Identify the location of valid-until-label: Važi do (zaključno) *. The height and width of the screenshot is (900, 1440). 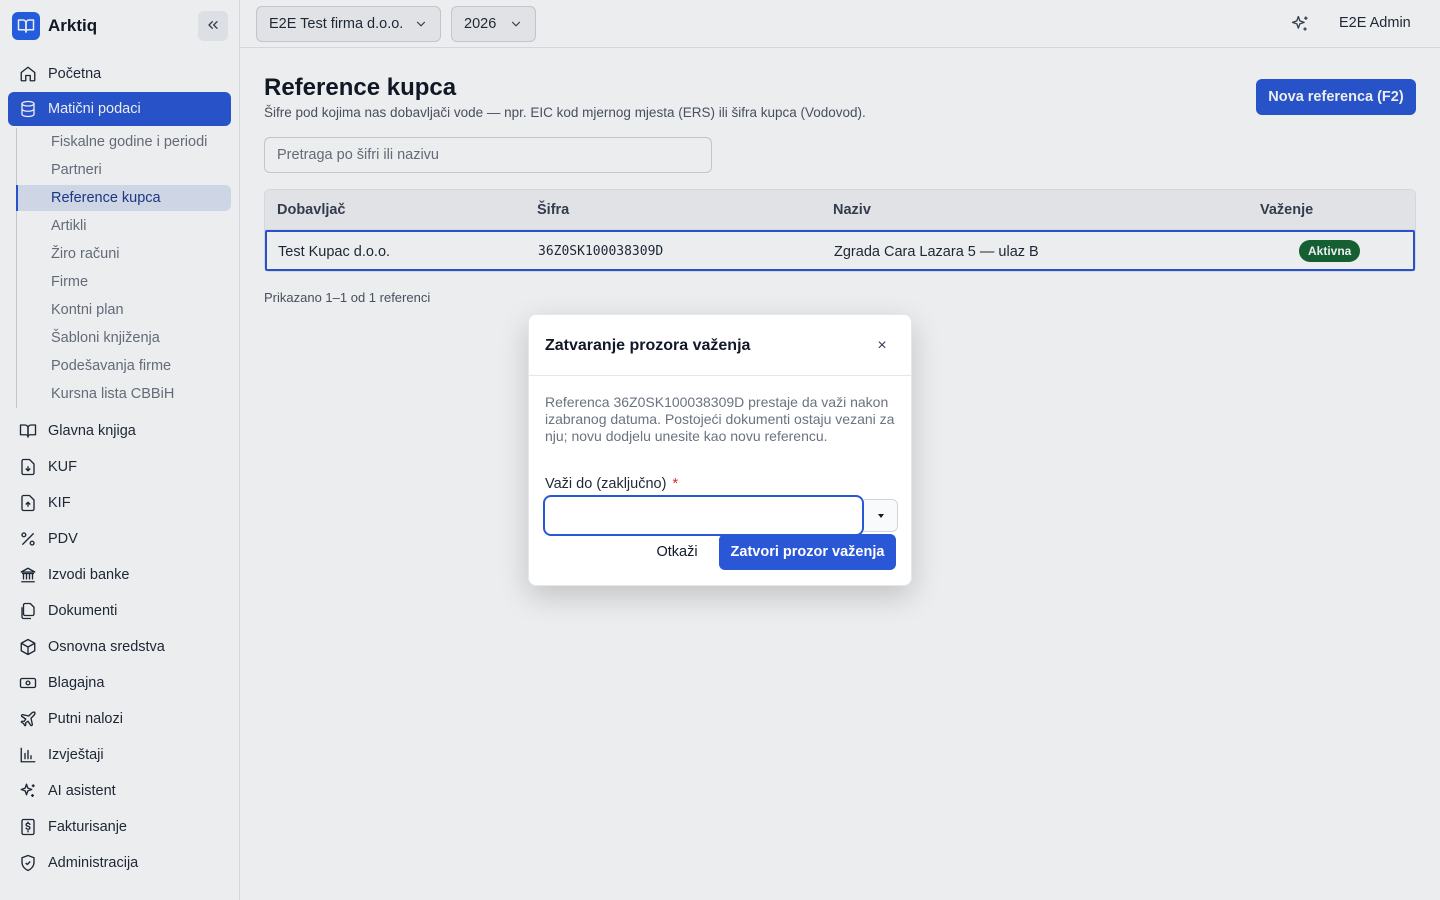
(611, 484).